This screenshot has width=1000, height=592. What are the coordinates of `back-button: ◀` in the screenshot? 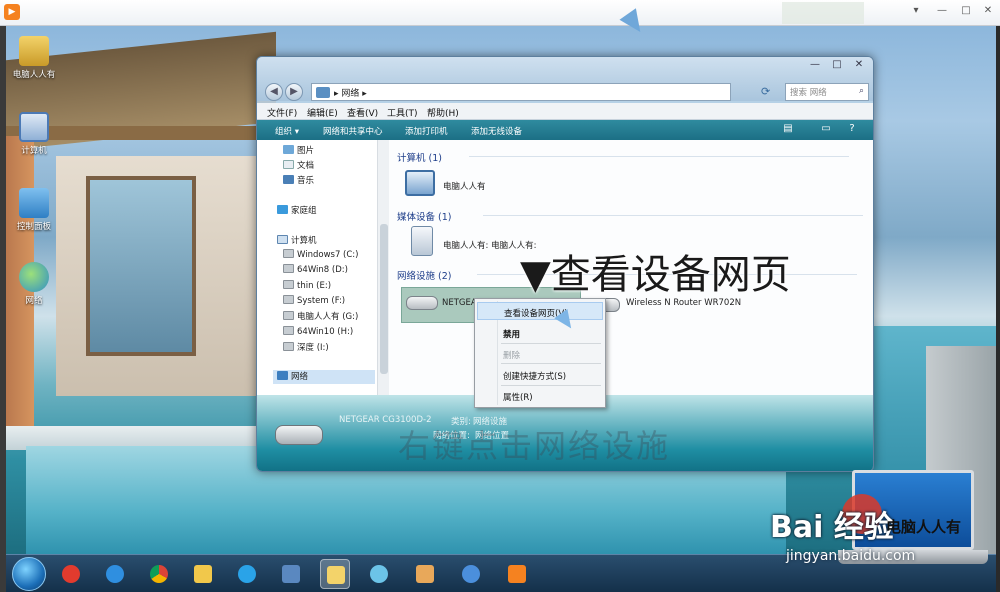 It's located at (274, 92).